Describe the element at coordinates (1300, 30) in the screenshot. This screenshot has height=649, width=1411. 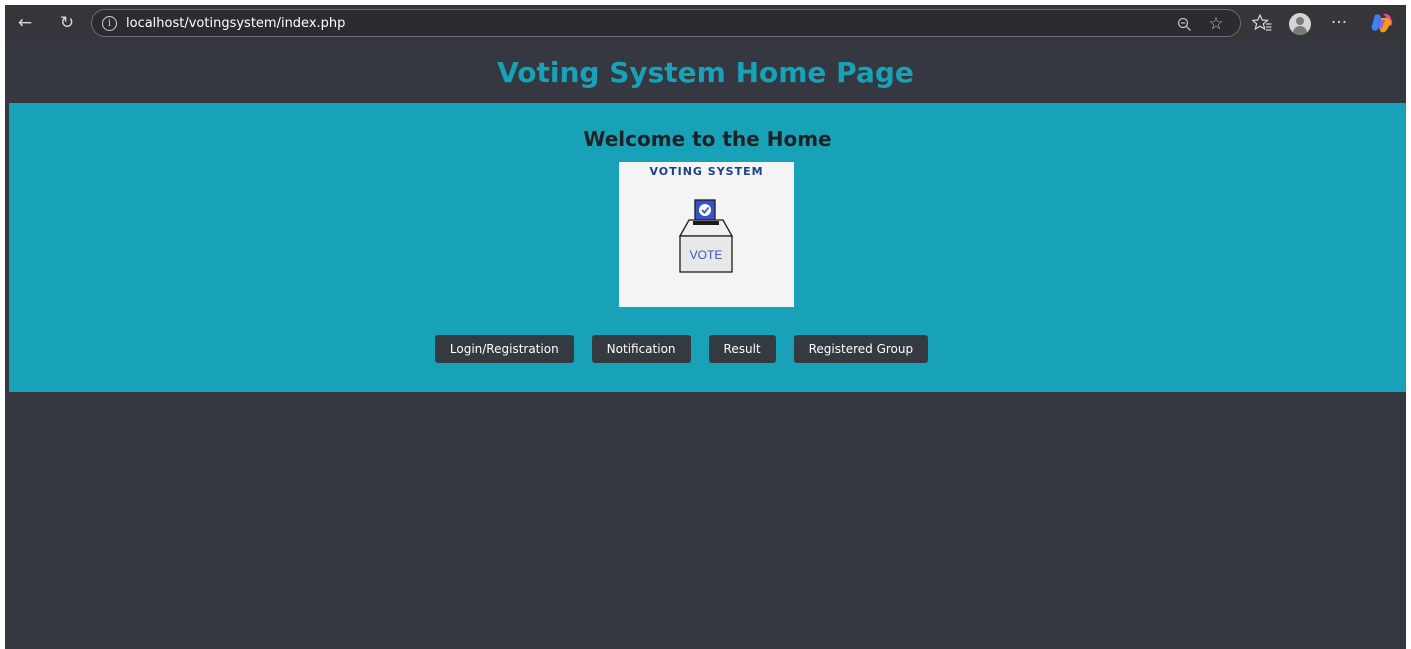
I see `profile-body` at that location.